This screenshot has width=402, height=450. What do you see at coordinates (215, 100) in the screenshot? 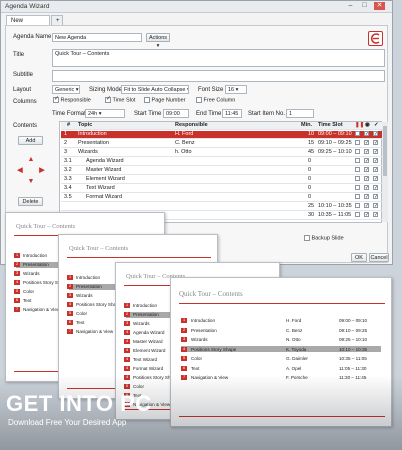
I see `free-column-checkbox: Free Column` at bounding box center [215, 100].